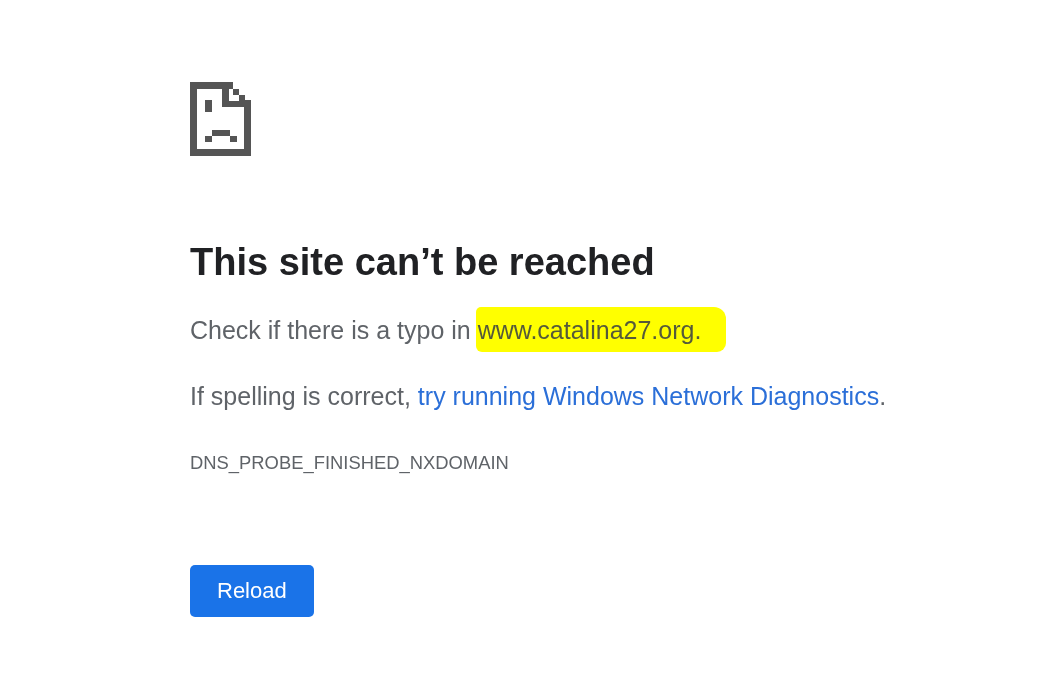  I want to click on error-code-text: DNS_PROBE_FINISHED_NXDOMAIN, so click(349, 463).